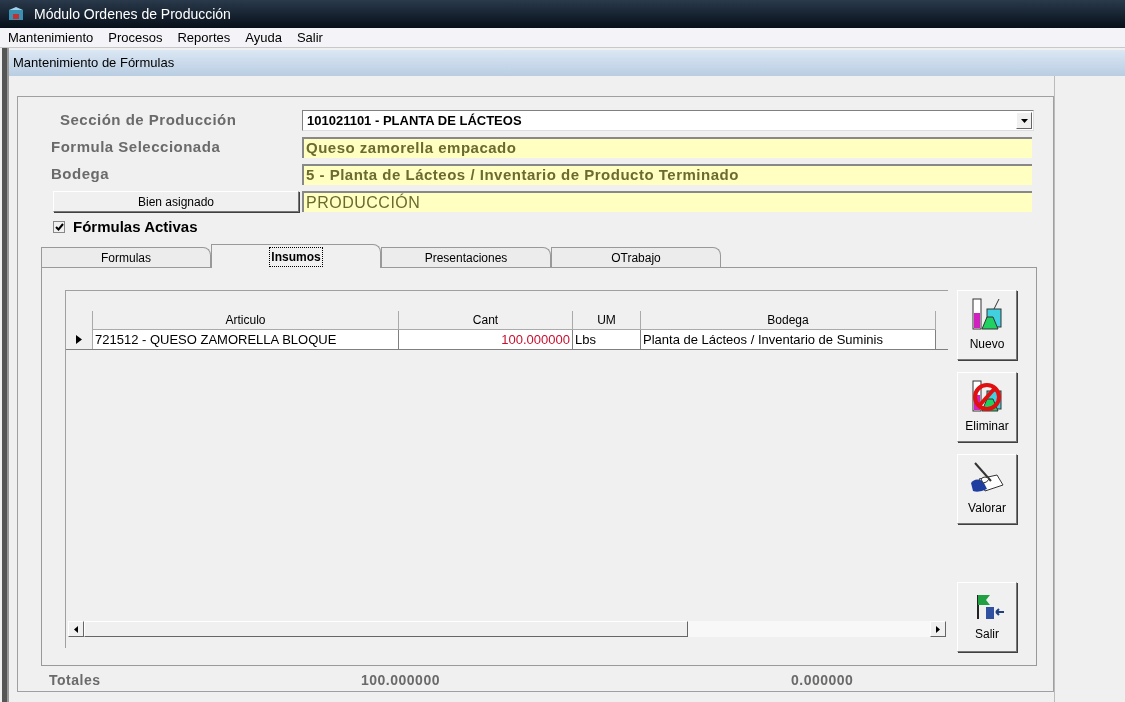 The image size is (1125, 702). Describe the element at coordinates (938, 629) in the screenshot. I see `scroll-right-icon` at that location.